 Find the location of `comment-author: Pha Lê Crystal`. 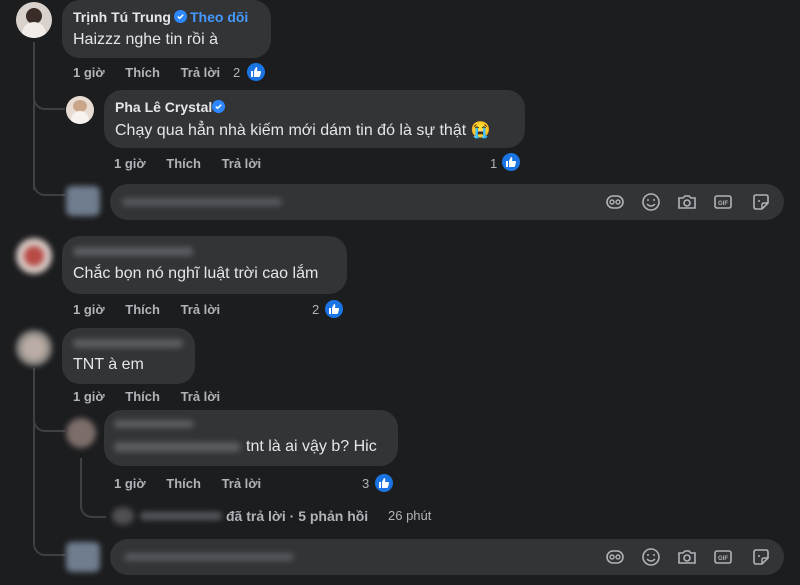

comment-author: Pha Lê Crystal is located at coordinates (163, 107).